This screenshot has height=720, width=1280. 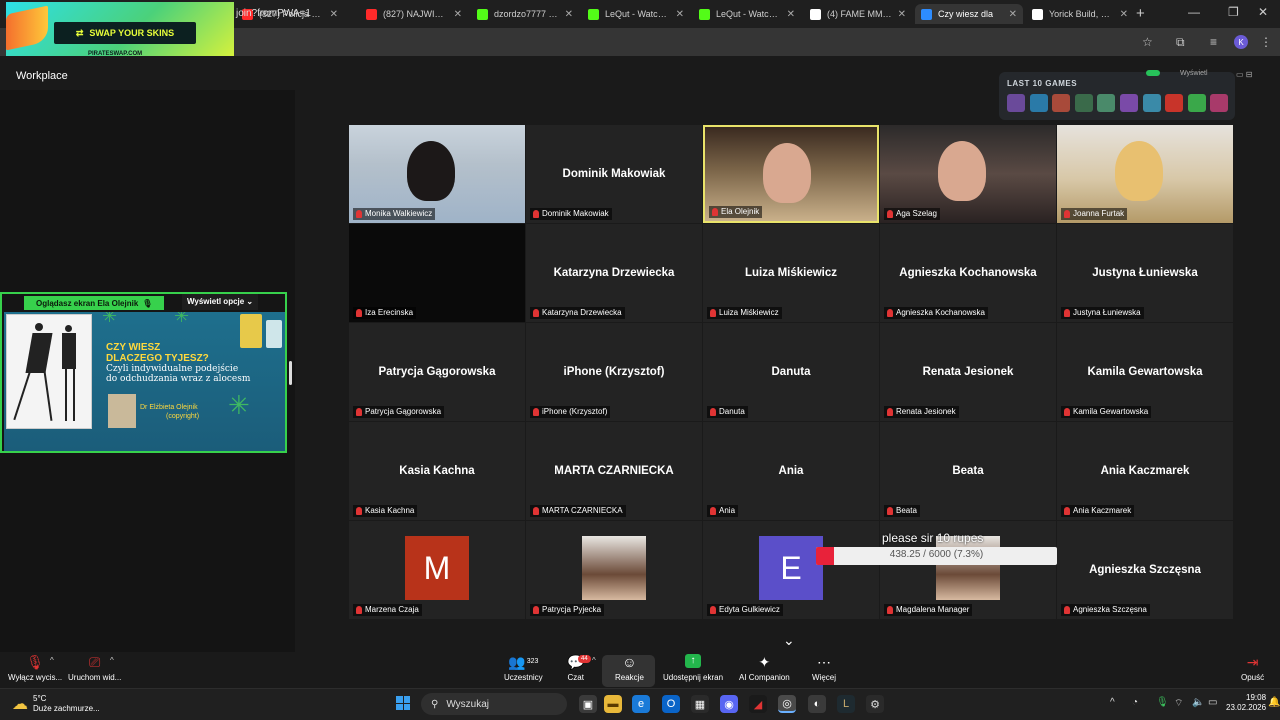 What do you see at coordinates (671, 704) in the screenshot?
I see `outlook-icon: O` at bounding box center [671, 704].